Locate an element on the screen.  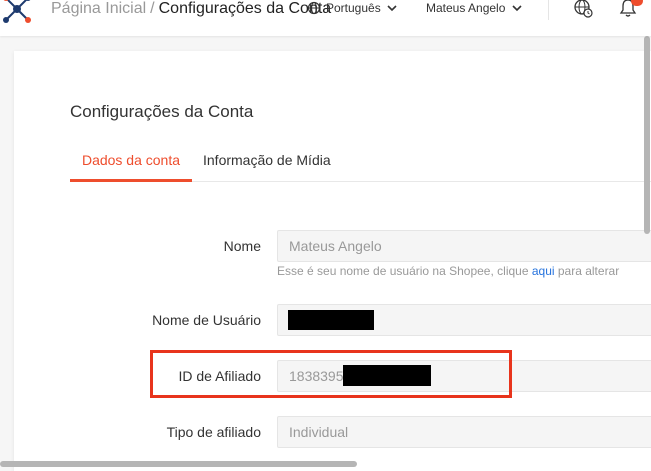
language-select: Português is located at coordinates (352, 9).